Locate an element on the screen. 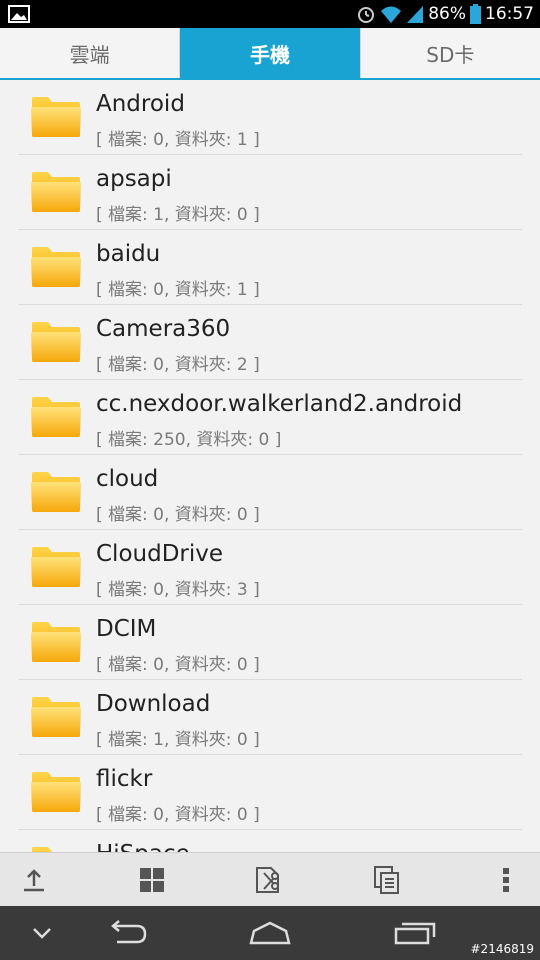  list-item: CloudDrive [ 檔案: 0, 資料夾: 3 ] is located at coordinates (270, 567).